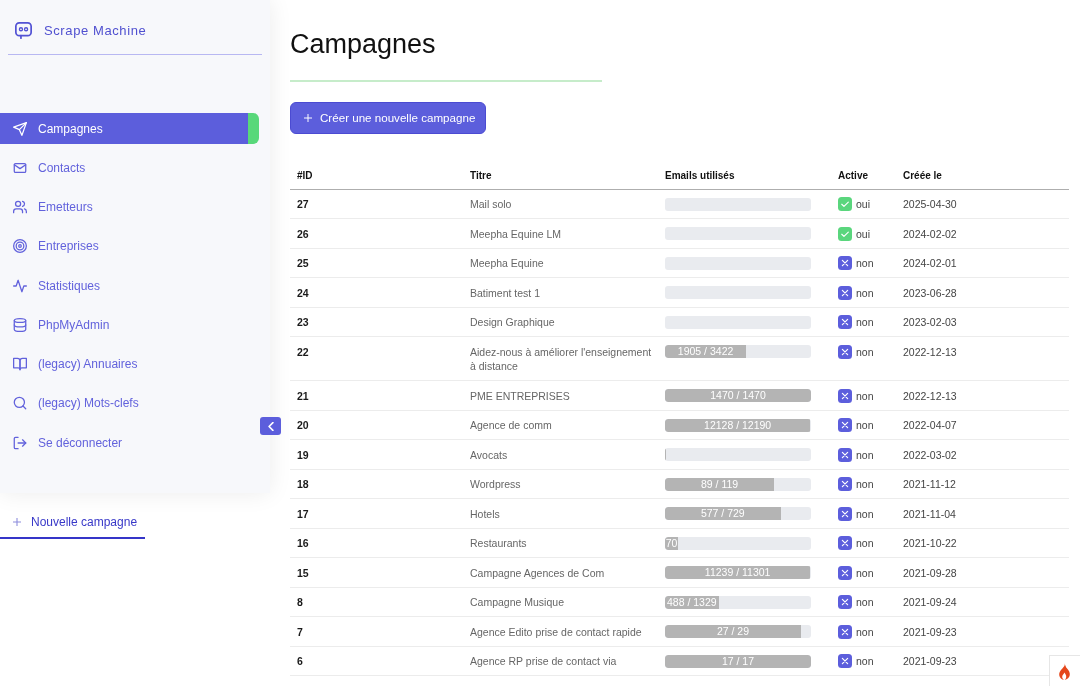 Image resolution: width=1080 pixels, height=686 pixels. What do you see at coordinates (376, 263) in the screenshot?
I see `table-cell: 25` at bounding box center [376, 263].